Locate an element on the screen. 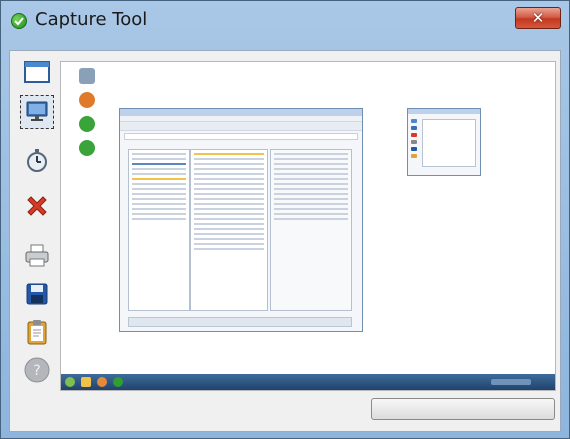  explorer-task-icon is located at coordinates (86, 382).